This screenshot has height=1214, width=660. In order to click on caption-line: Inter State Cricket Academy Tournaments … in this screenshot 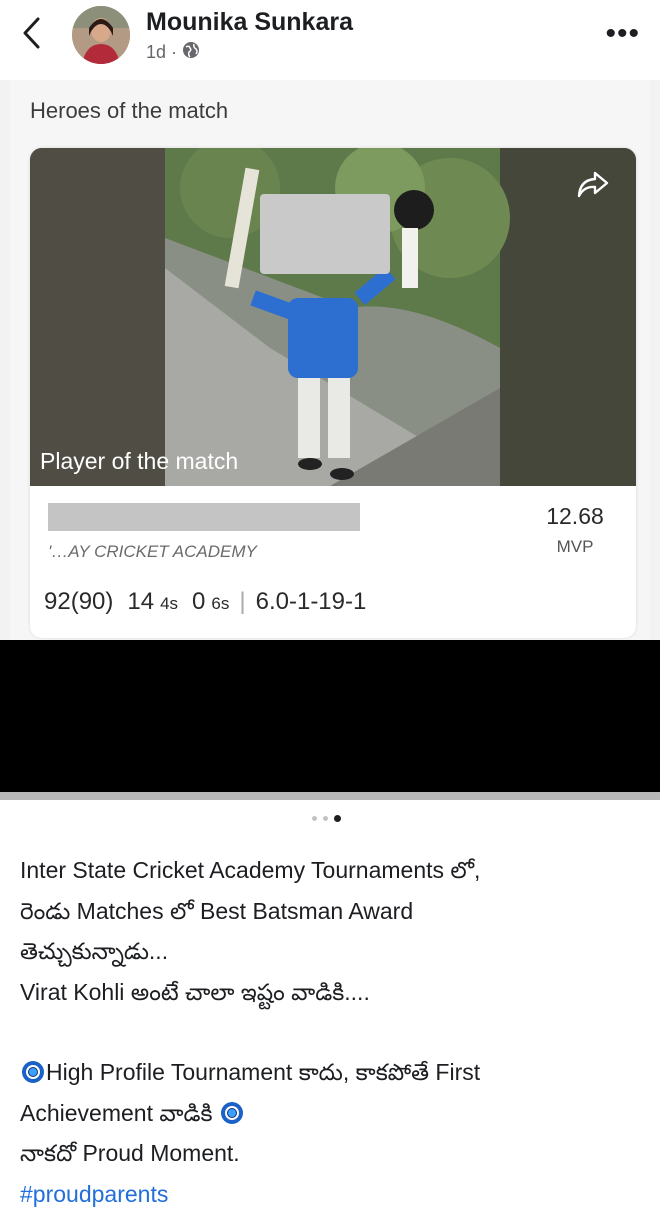, I will do `click(335, 870)`.